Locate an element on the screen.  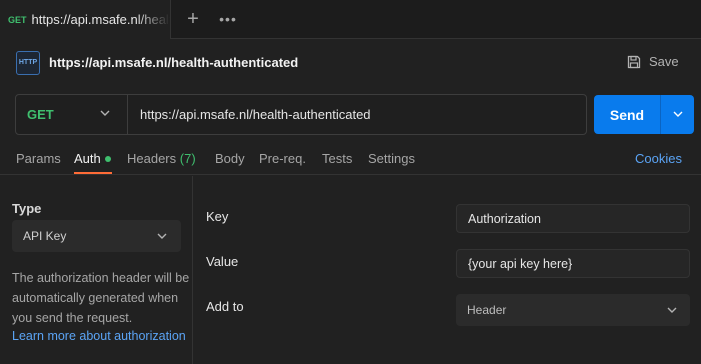
http-icon-text: HTTP is located at coordinates (28, 62).